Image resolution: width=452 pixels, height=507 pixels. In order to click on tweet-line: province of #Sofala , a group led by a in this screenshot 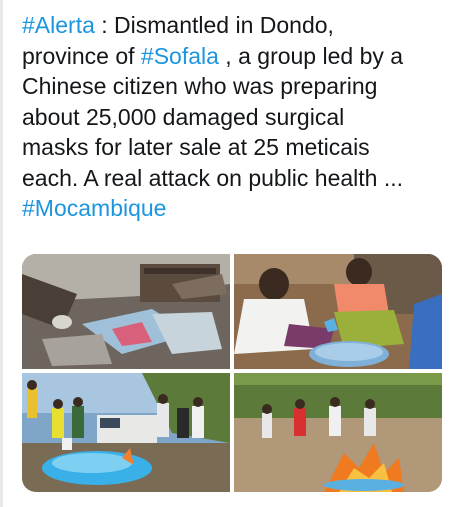, I will do `click(232, 56)`.